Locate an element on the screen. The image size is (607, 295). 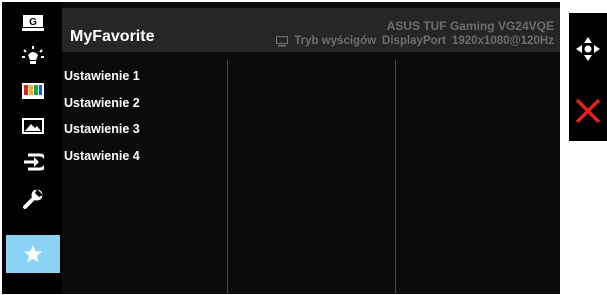
input-select-icon is located at coordinates (34, 162).